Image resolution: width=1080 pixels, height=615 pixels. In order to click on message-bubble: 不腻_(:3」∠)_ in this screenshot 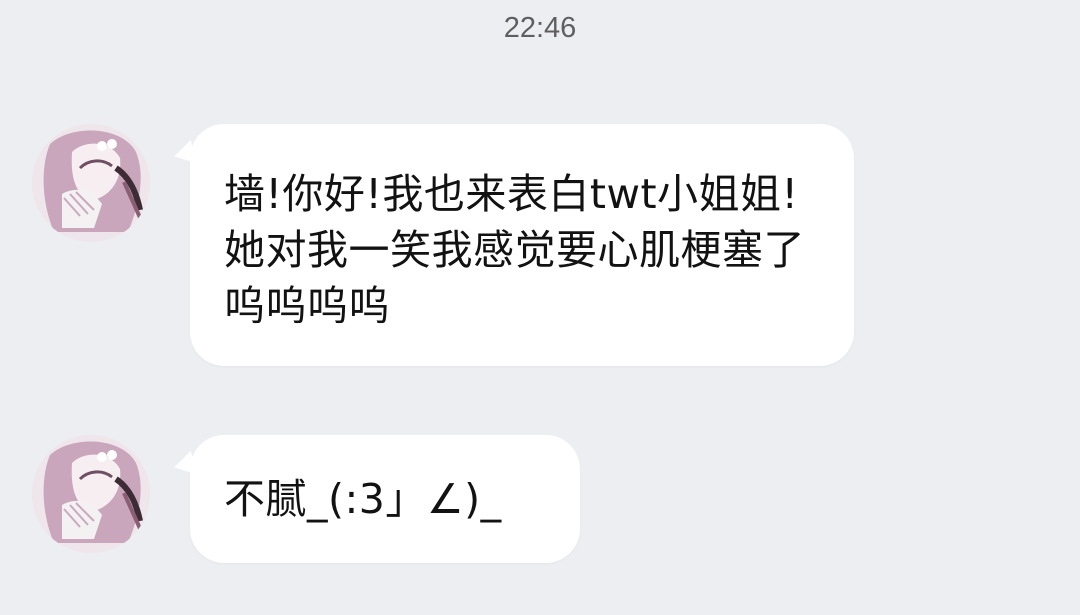, I will do `click(375, 499)`.